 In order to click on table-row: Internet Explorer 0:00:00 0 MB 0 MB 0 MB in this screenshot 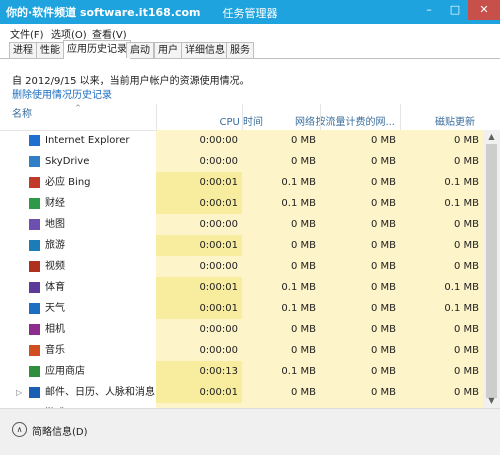, I will do `click(241, 140)`.